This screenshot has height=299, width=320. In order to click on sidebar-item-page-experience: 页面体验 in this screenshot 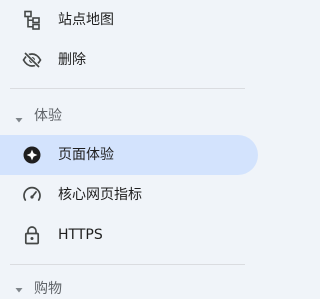, I will do `click(129, 155)`.